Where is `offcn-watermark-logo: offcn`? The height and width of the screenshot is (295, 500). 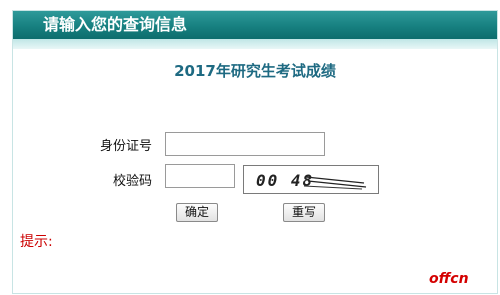 offcn-watermark-logo: offcn is located at coordinates (449, 279).